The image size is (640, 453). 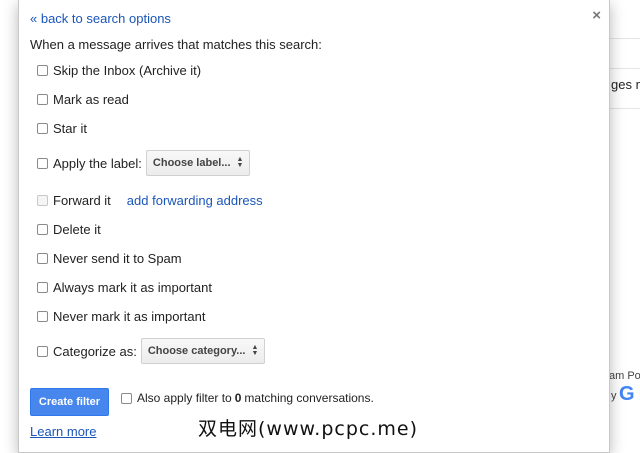 What do you see at coordinates (42, 287) in the screenshot?
I see `always-important-checkbox` at bounding box center [42, 287].